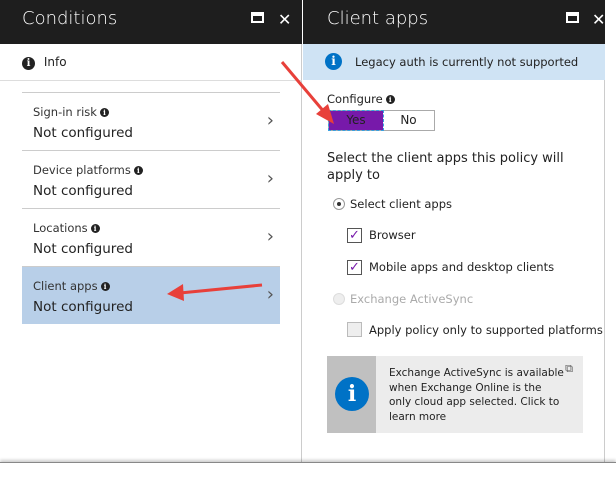 The height and width of the screenshot is (479, 616). What do you see at coordinates (175, 292) in the screenshot?
I see `arrow-head` at bounding box center [175, 292].